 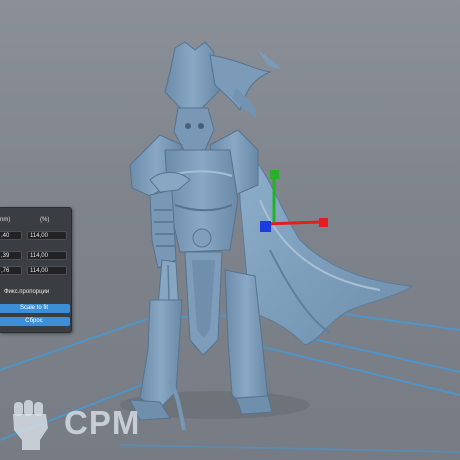 I want to click on model-helmet-crest, so click(x=192, y=76).